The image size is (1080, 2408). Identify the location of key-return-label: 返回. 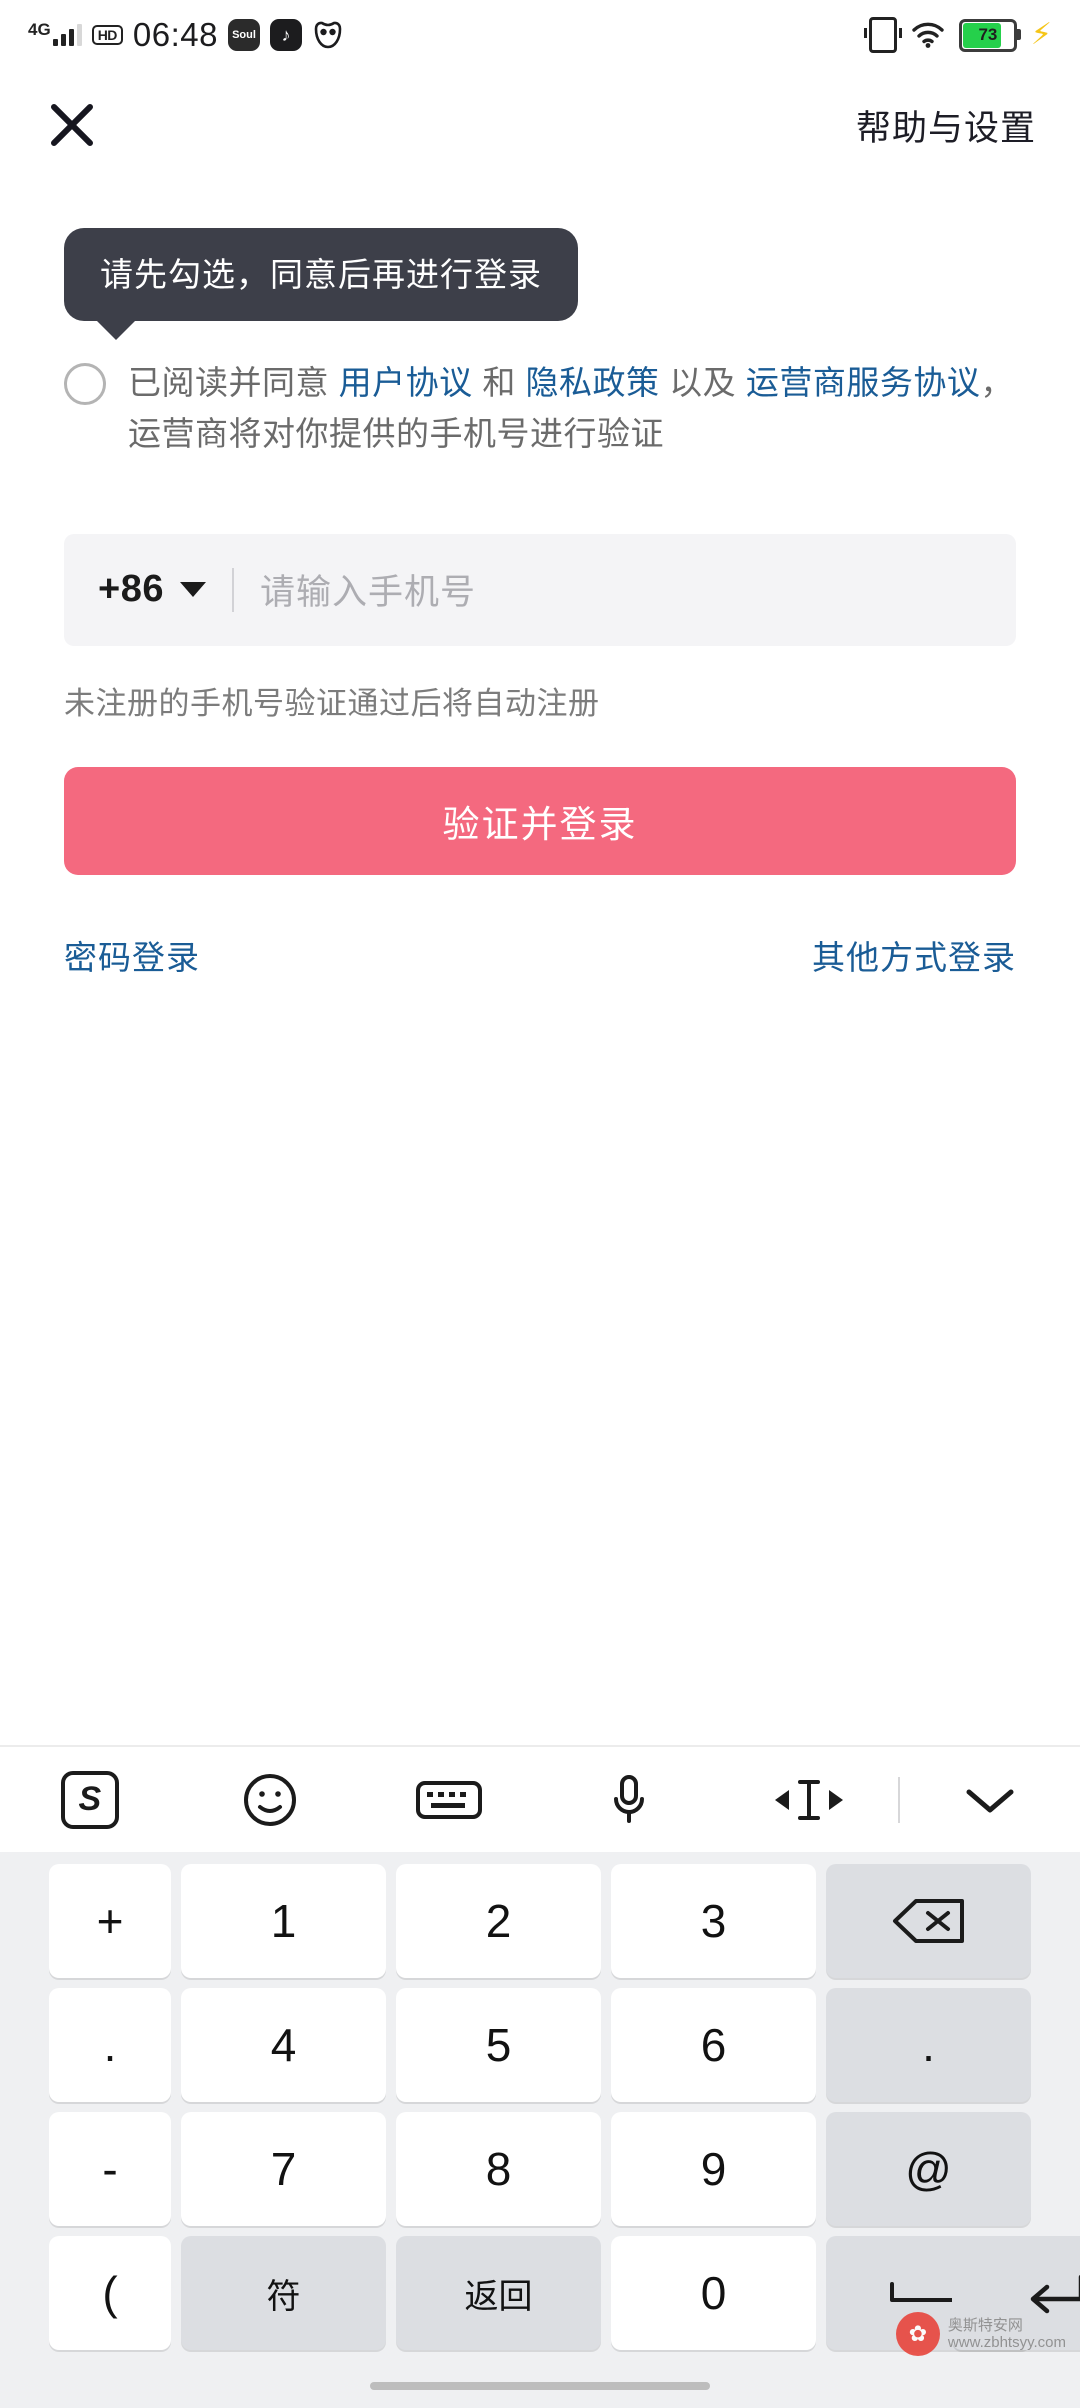
(498, 2293).